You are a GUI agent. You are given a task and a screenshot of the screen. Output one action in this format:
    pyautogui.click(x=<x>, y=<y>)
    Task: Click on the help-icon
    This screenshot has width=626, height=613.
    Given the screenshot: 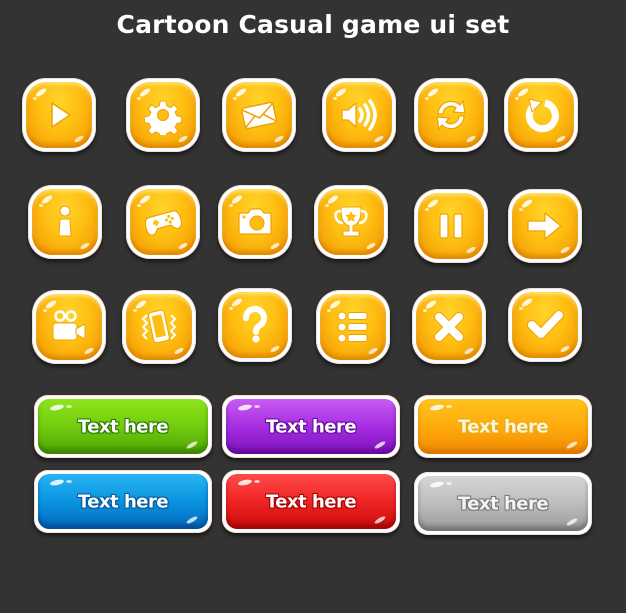 What is the action you would take?
    pyautogui.click(x=254, y=324)
    